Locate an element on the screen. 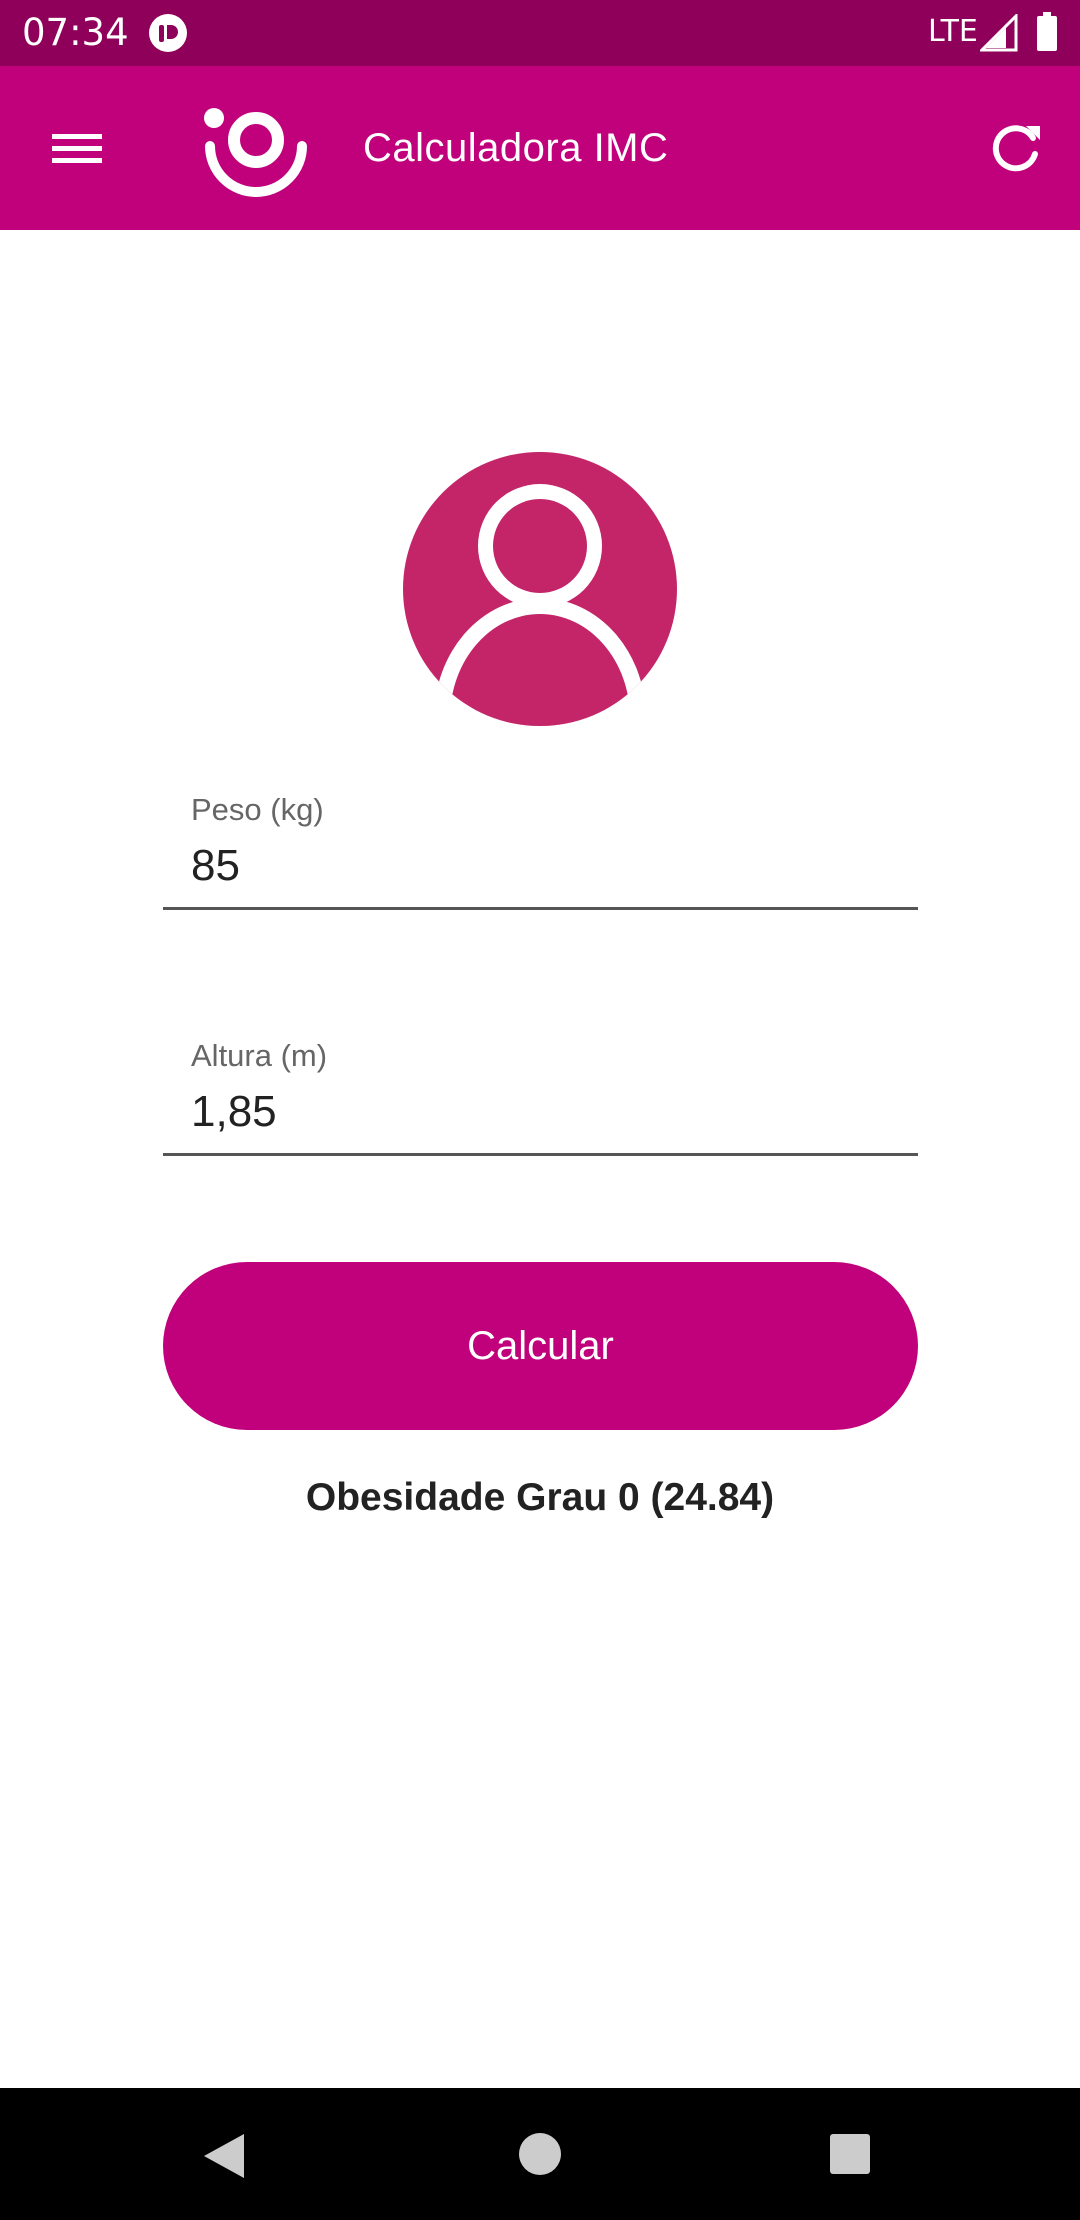  signal-icon is located at coordinates (999, 33).